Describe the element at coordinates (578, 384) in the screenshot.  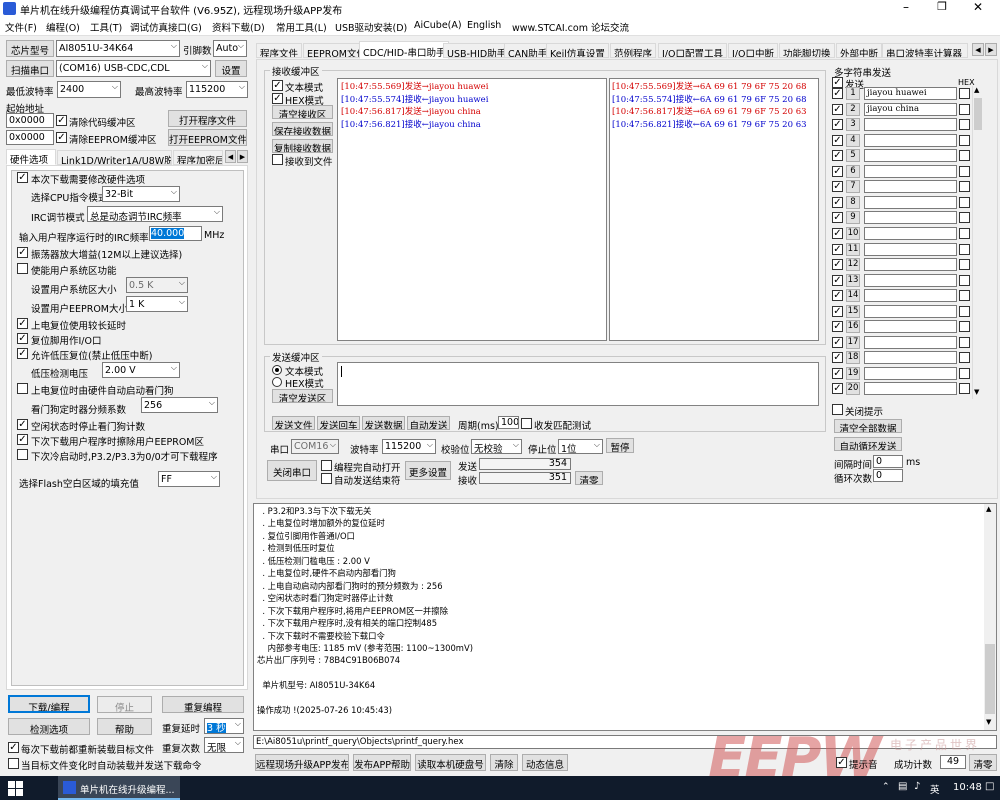
I see `send-text-area` at that location.